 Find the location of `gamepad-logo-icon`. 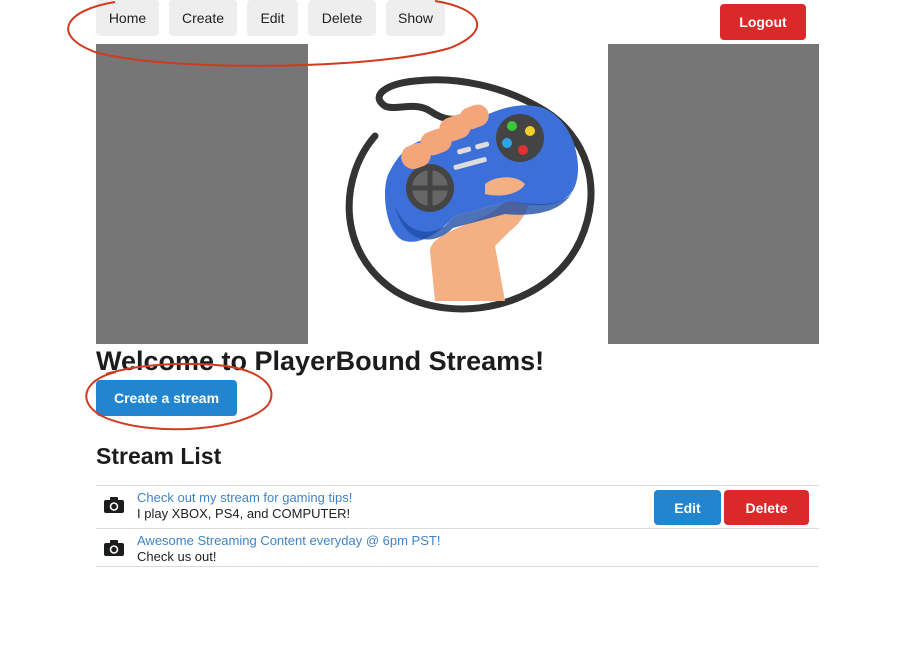

gamepad-logo-icon is located at coordinates (470, 194).